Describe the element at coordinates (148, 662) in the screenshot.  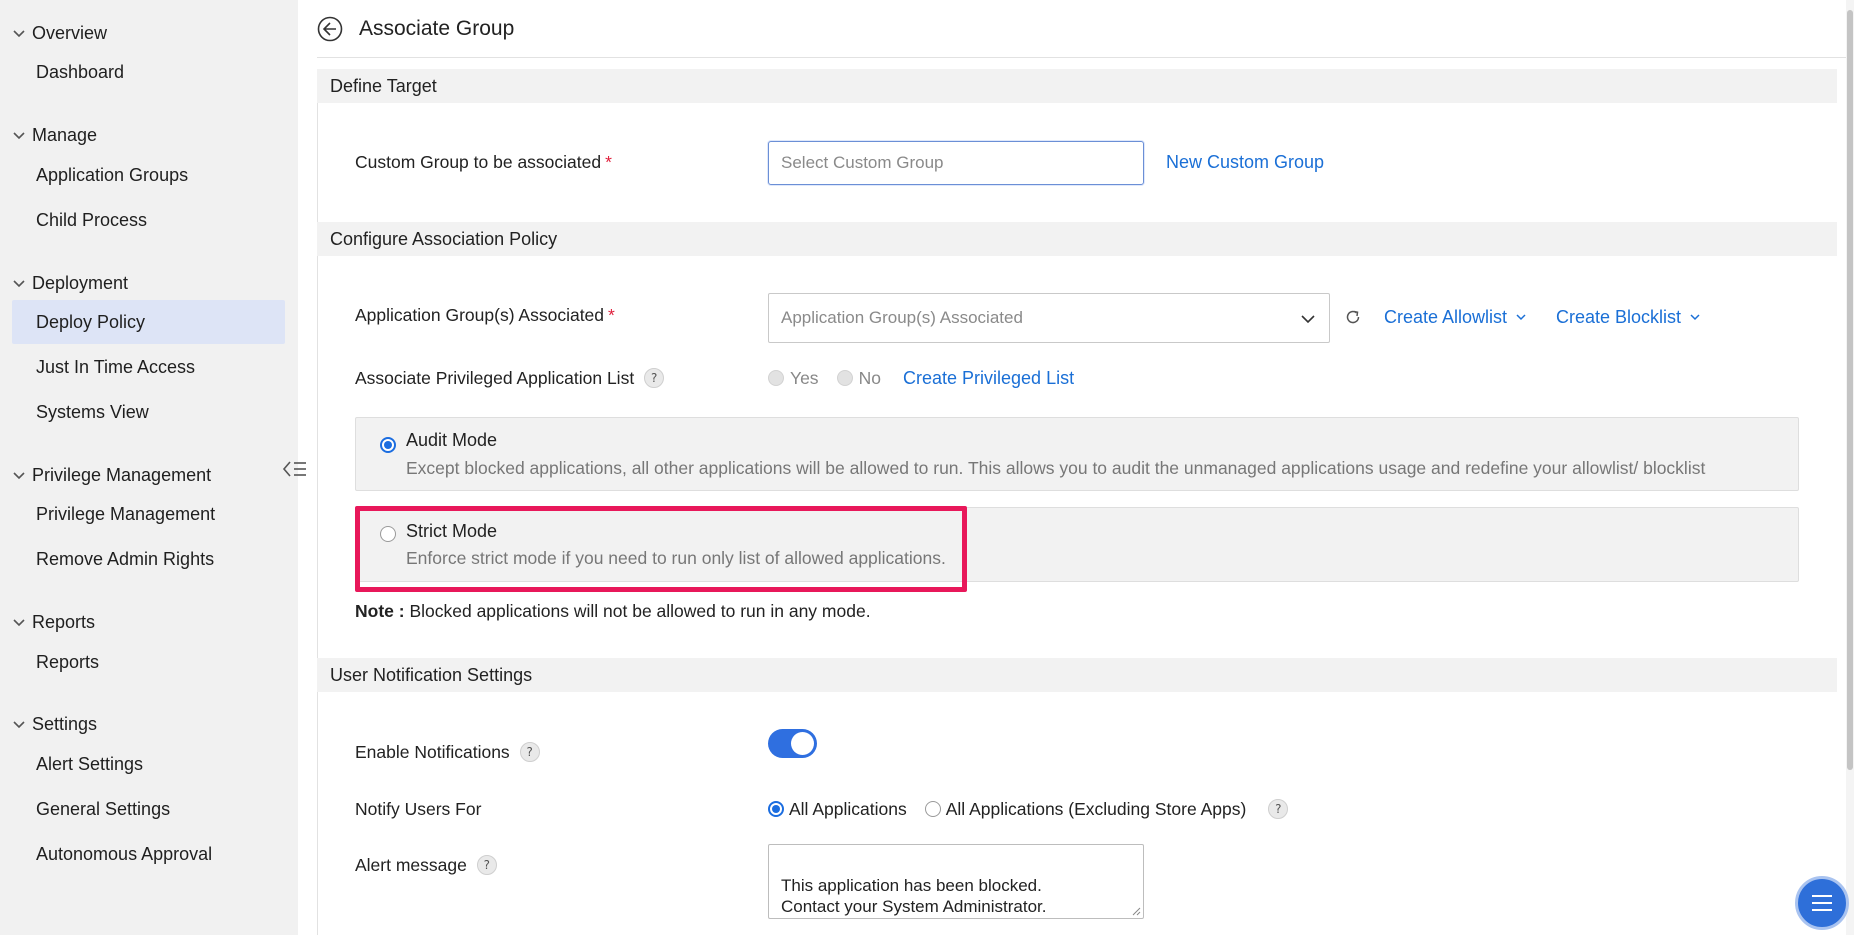
I see `sidebar-item-reports: Reports` at that location.